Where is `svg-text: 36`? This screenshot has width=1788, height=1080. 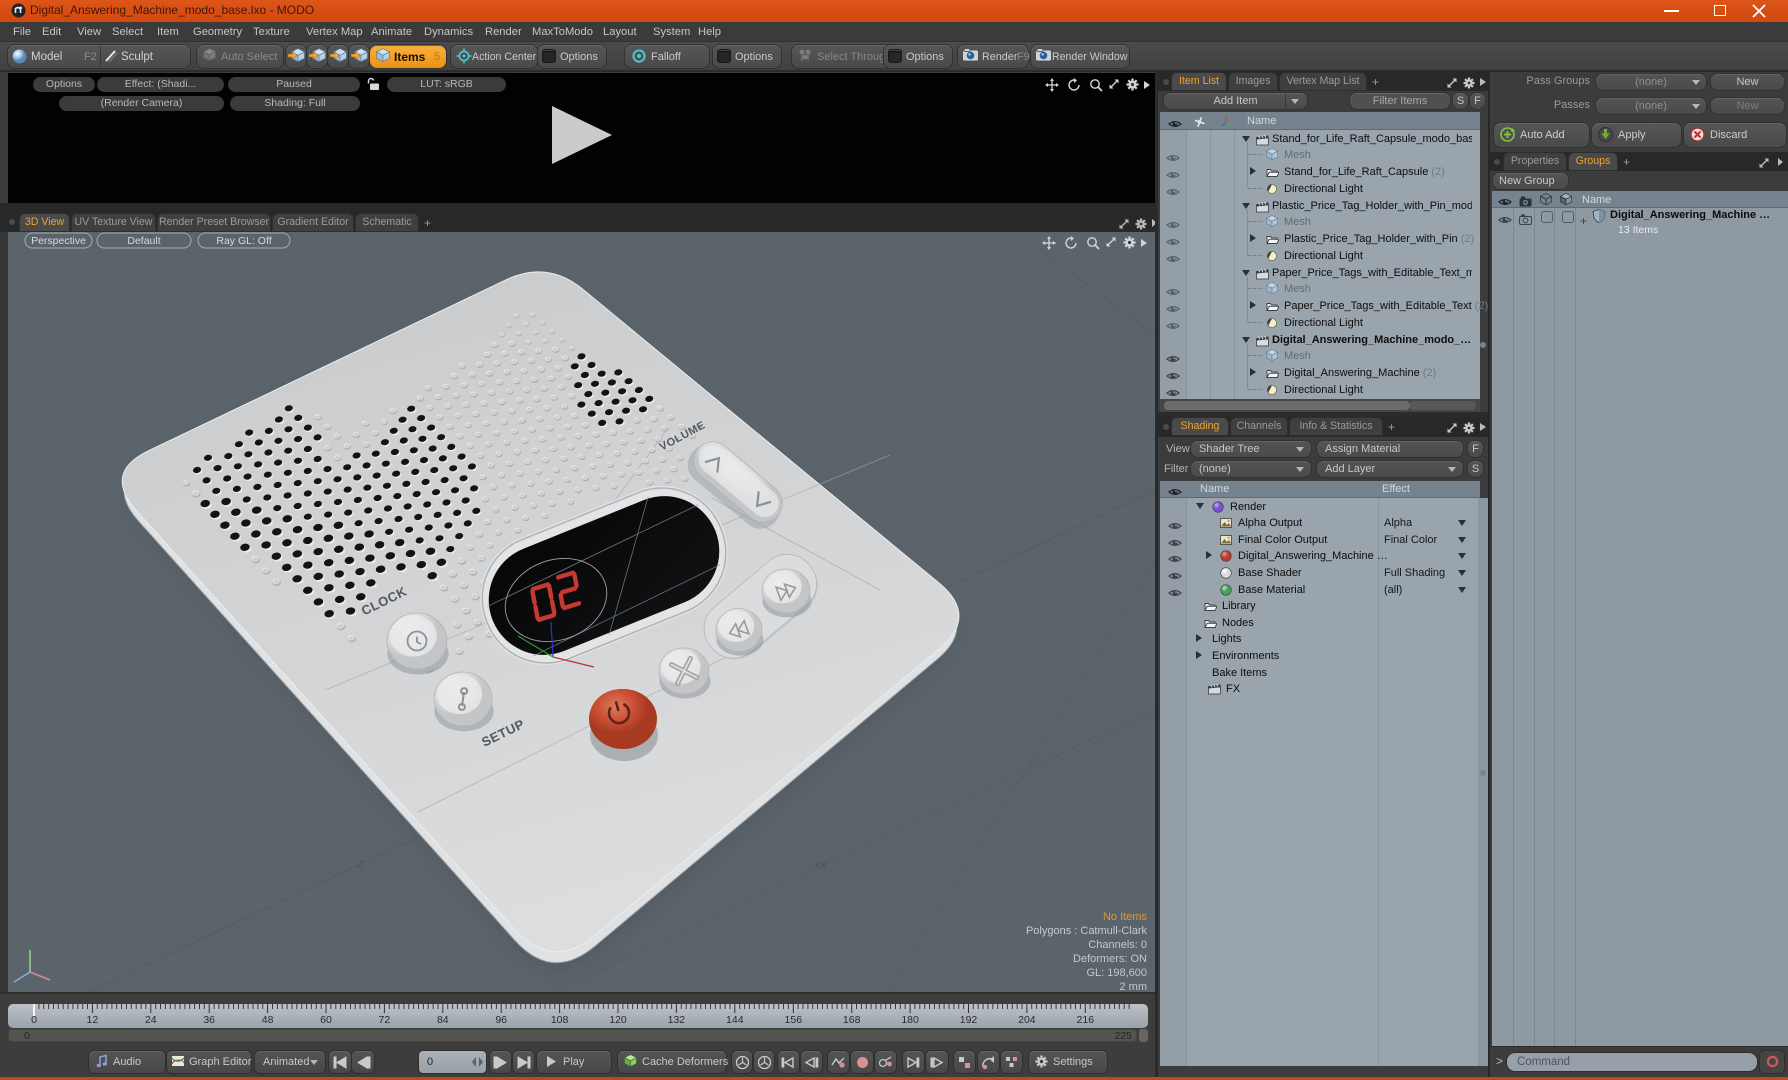 svg-text: 36 is located at coordinates (209, 1020).